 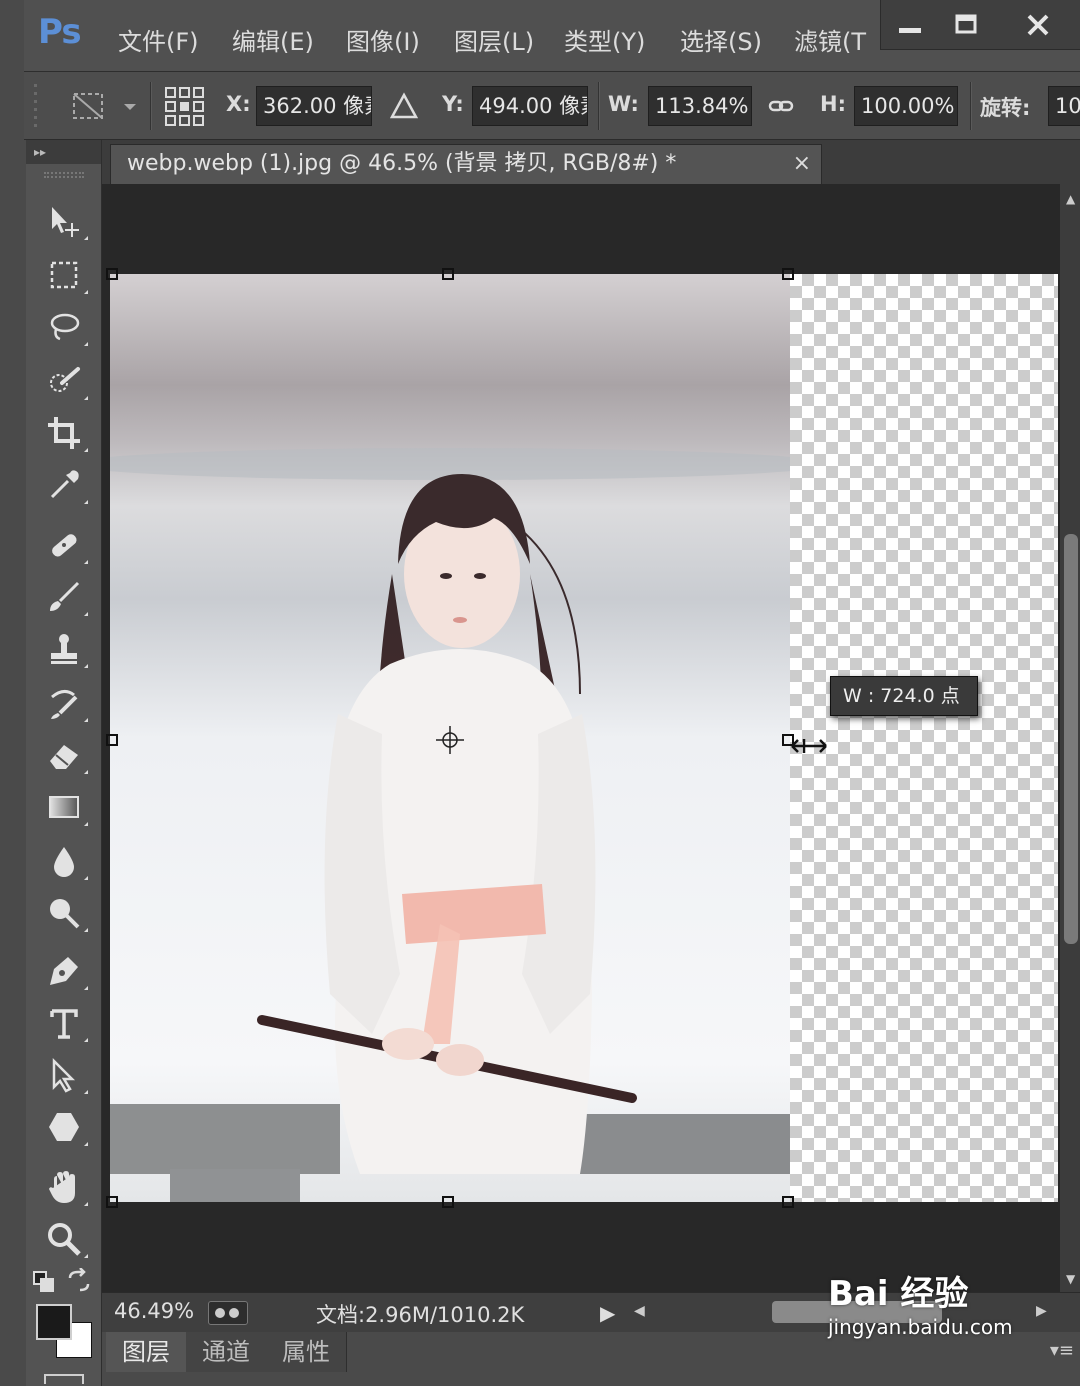 What do you see at coordinates (920, 1327) in the screenshot?
I see `watermark-url: jingyan.baidu.com` at bounding box center [920, 1327].